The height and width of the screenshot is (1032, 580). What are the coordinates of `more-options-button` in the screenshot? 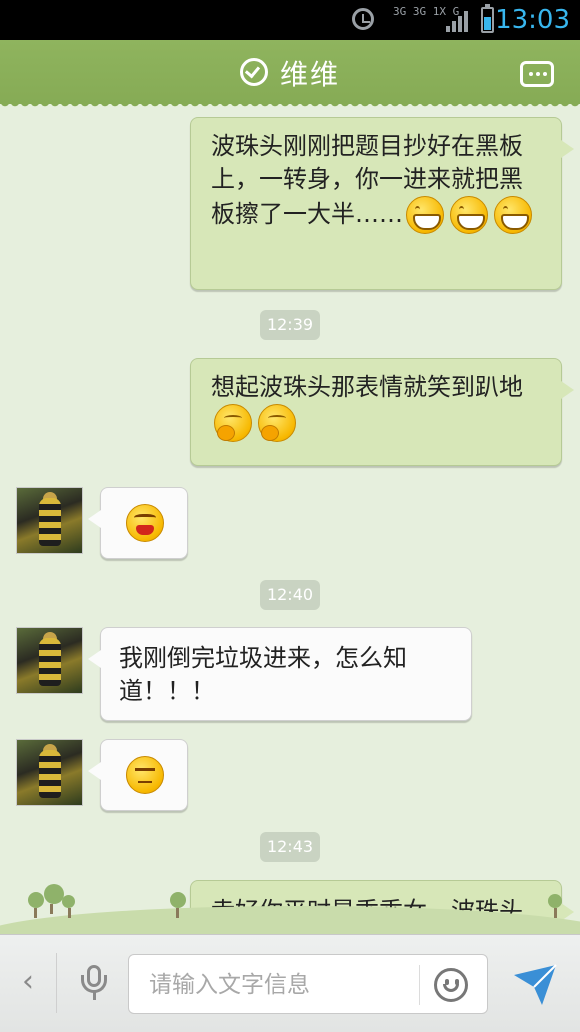 It's located at (537, 74).